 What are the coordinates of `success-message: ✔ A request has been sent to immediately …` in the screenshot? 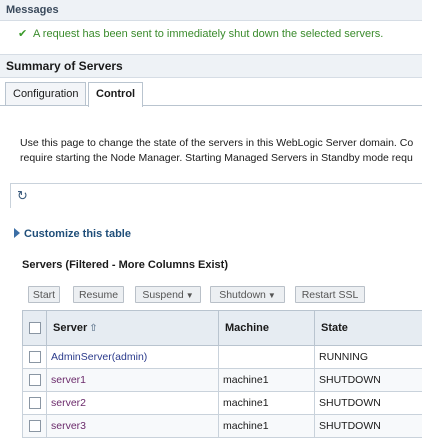 It's located at (200, 33).